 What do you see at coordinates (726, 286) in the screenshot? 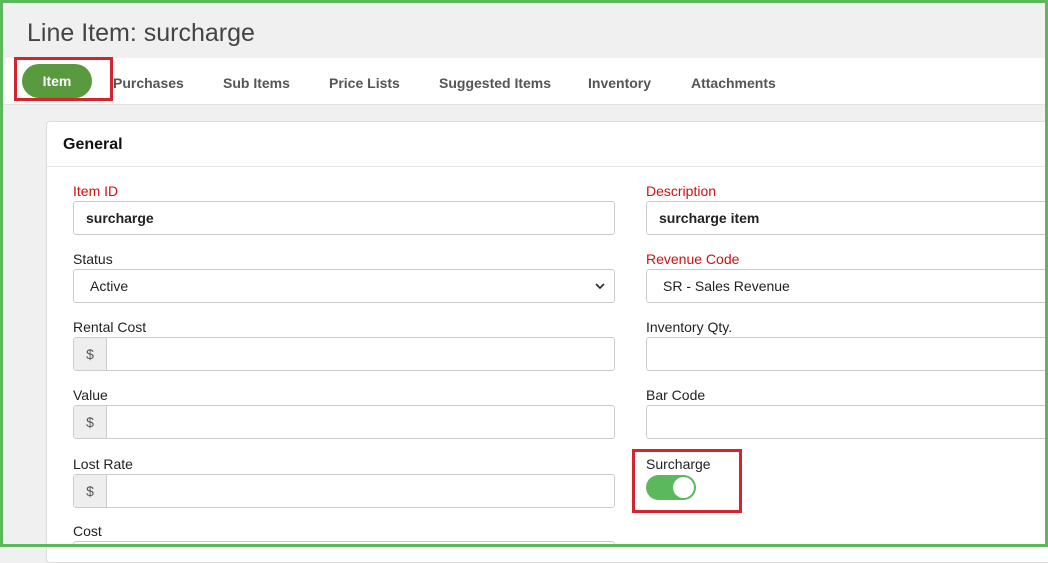
I see `revenue-code-value: SR - Sales Revenue` at bounding box center [726, 286].